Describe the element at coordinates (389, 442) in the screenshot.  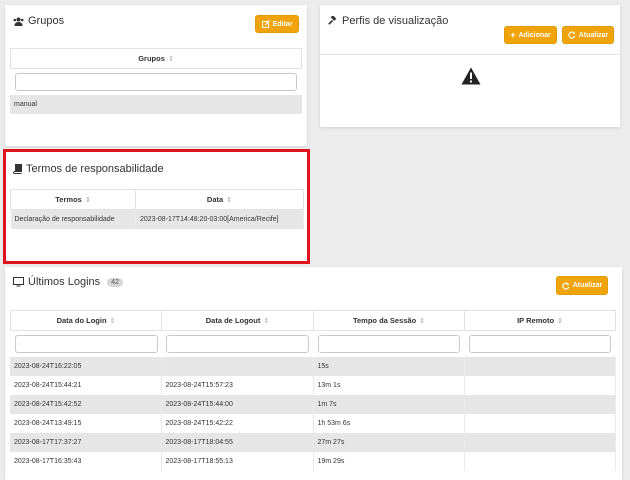
I see `session-time-cell: 27m 27s` at that location.